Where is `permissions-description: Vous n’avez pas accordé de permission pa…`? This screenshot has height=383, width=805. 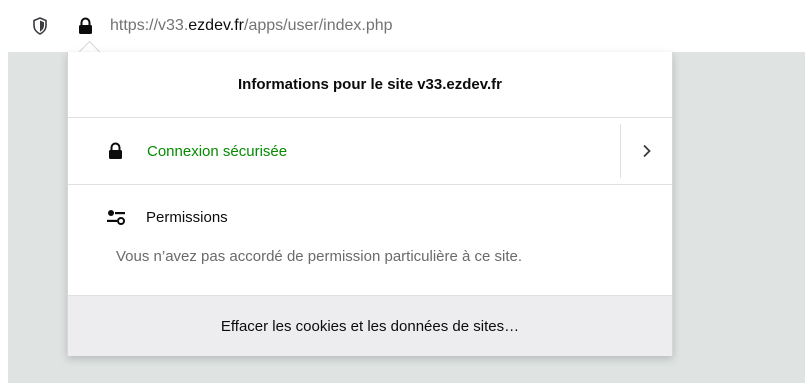 permissions-description: Vous n’avez pas accordé de permission pa… is located at coordinates (319, 256).